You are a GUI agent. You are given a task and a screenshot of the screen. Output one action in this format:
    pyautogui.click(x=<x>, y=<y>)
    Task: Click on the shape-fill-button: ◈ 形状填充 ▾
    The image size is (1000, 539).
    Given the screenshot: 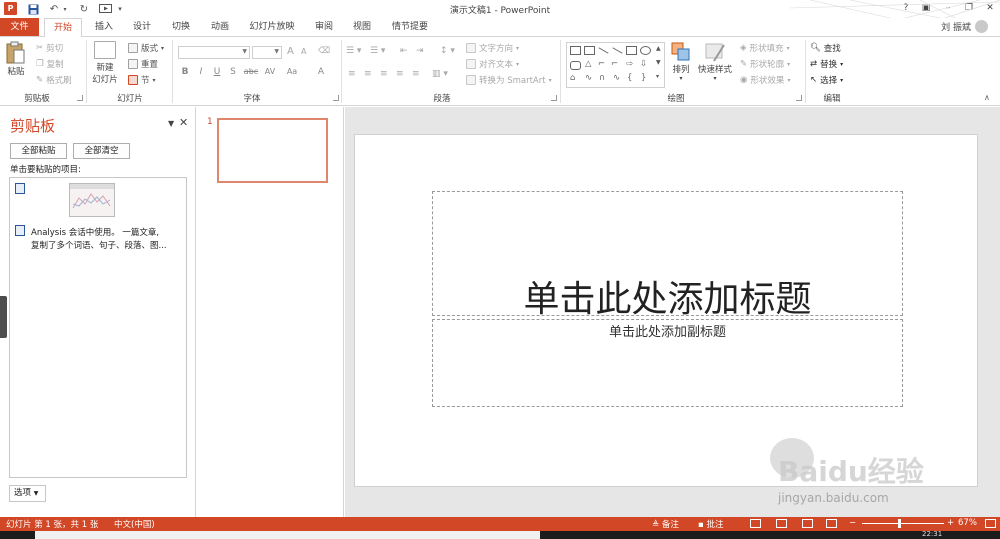 What is the action you would take?
    pyautogui.click(x=765, y=48)
    